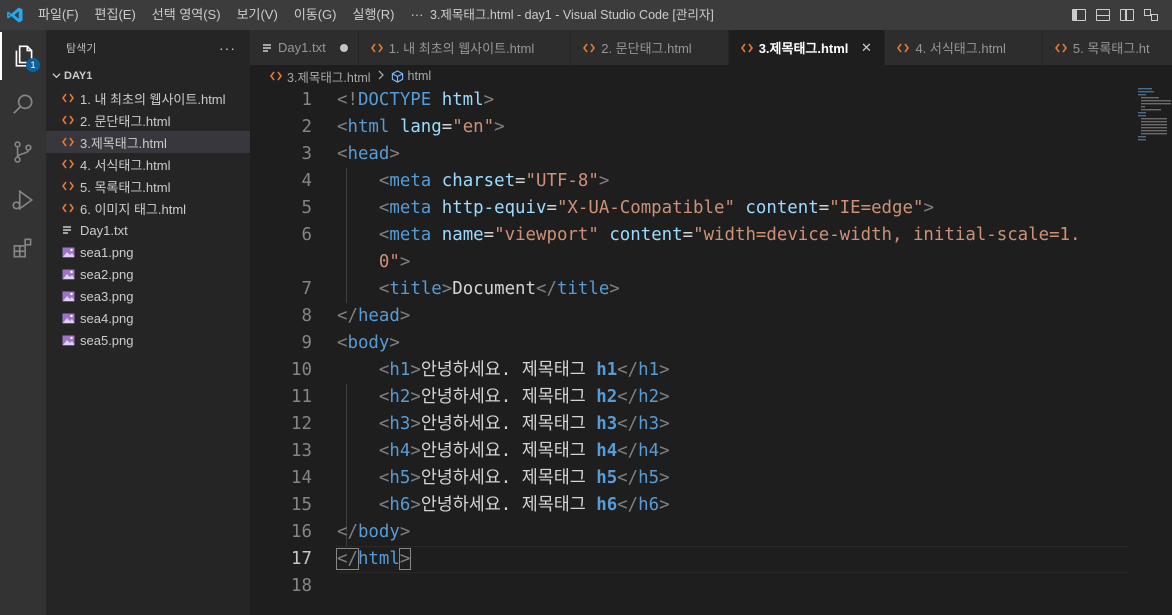 The height and width of the screenshot is (615, 1172). What do you see at coordinates (374, 15) in the screenshot?
I see `menu-item: 실행(R)` at bounding box center [374, 15].